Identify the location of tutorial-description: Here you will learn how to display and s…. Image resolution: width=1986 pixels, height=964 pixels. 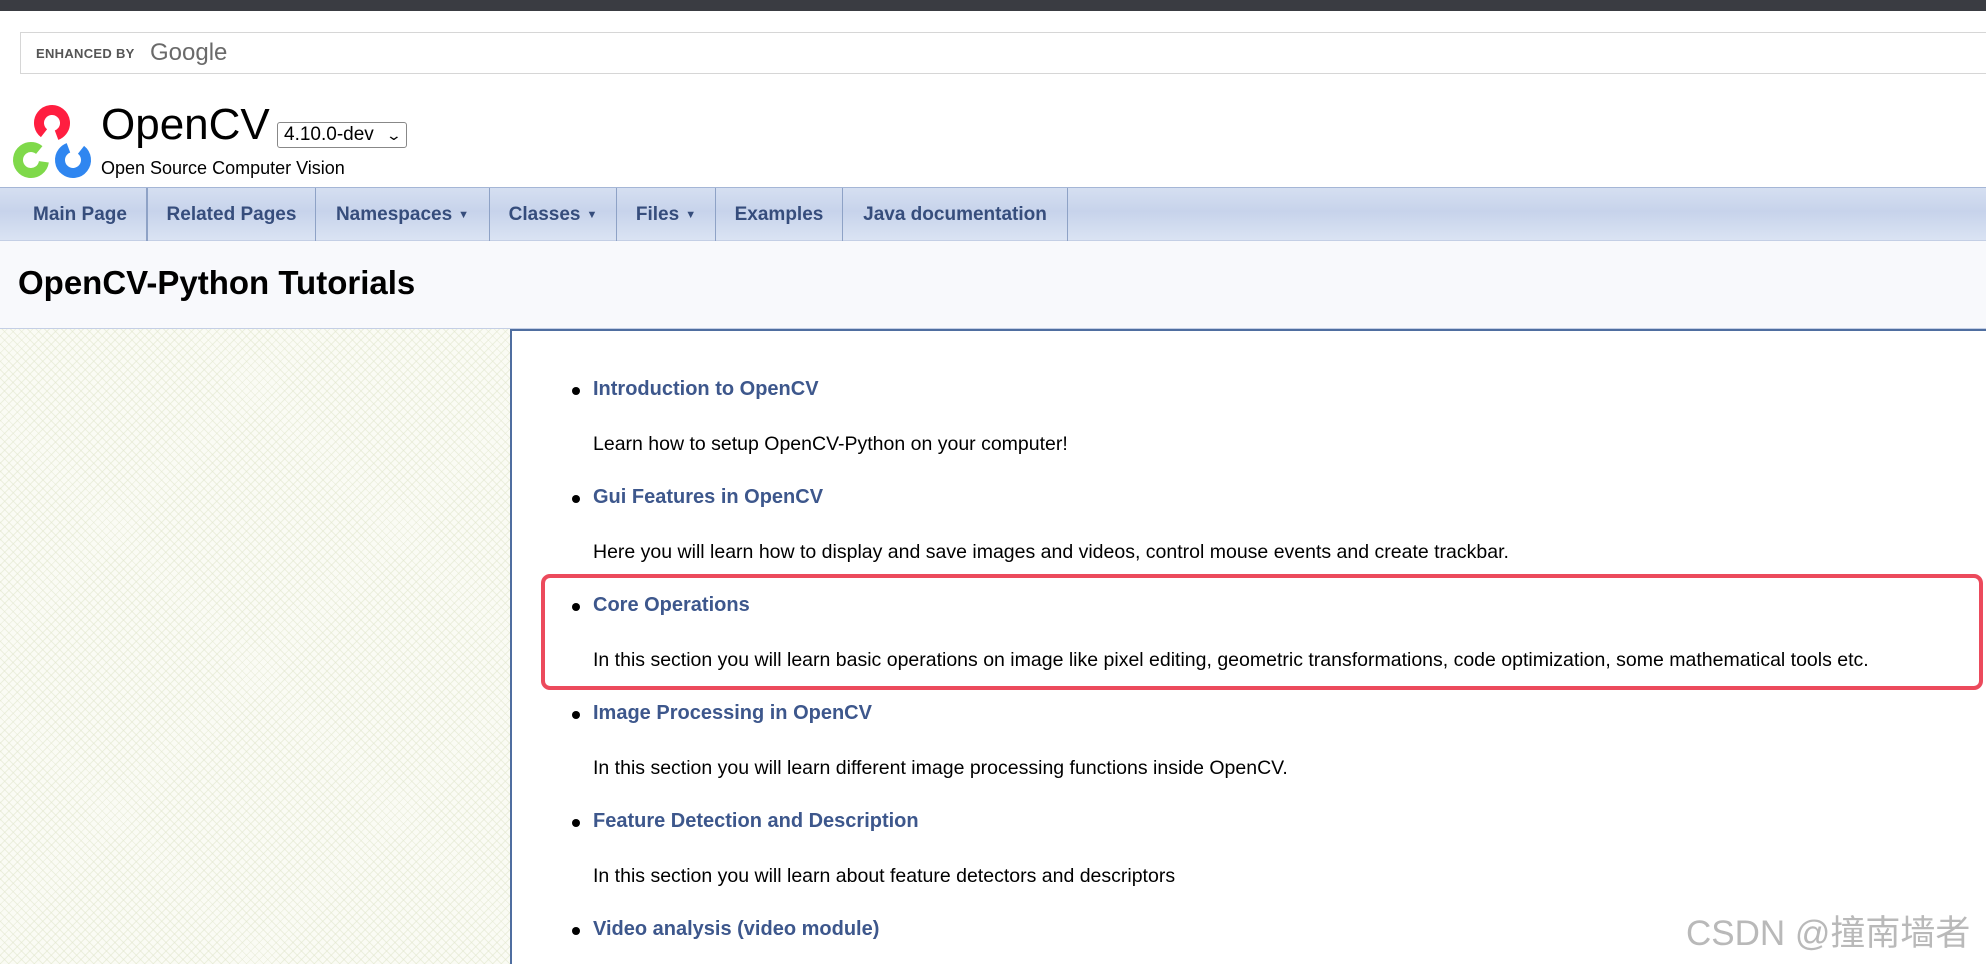
(1051, 552).